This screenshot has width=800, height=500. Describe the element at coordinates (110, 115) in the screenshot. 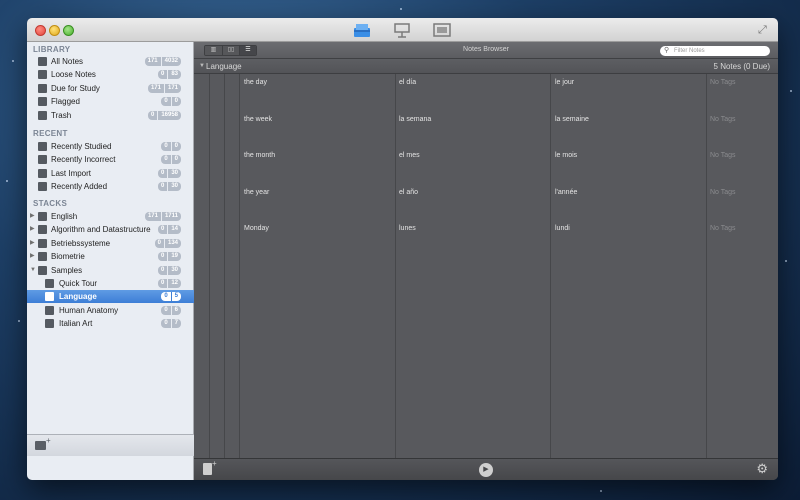

I see `sidebar-item-trash: Trash 0 16958` at that location.